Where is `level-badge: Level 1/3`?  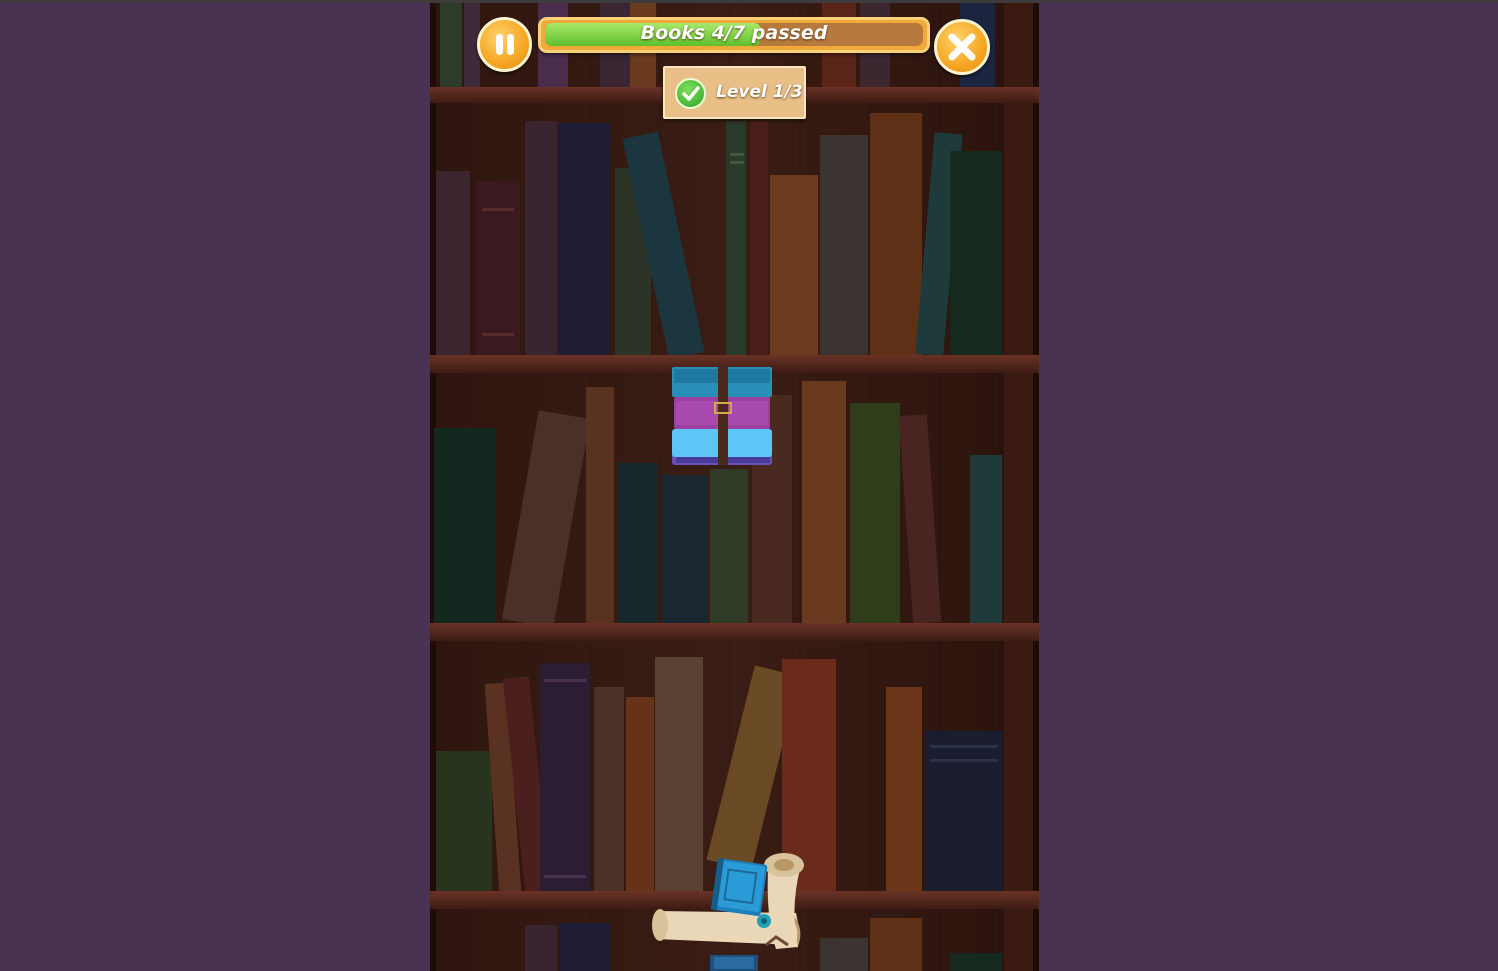
level-badge: Level 1/3 is located at coordinates (734, 92).